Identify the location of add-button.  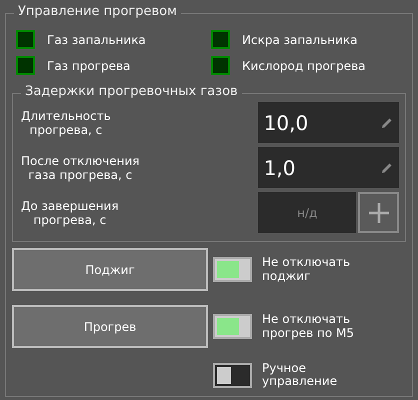
(378, 212).